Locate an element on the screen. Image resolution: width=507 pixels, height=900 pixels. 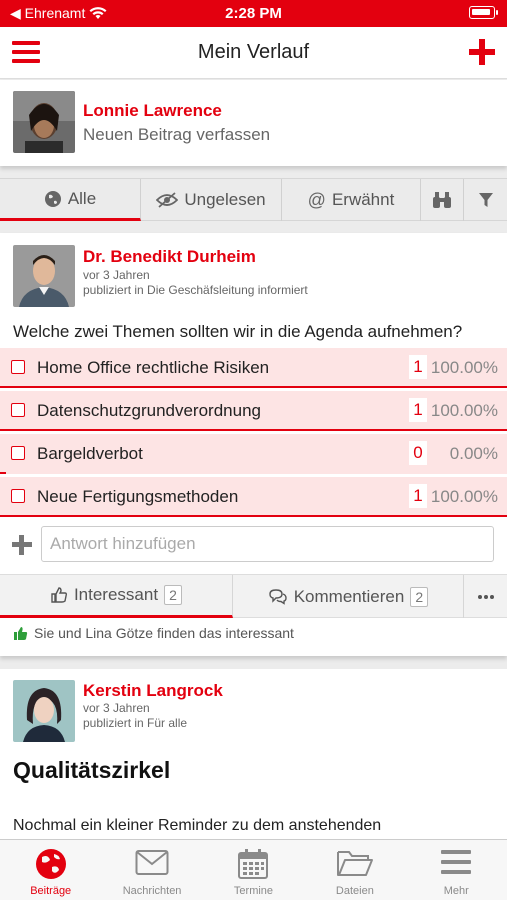
add-answer-input is located at coordinates (267, 544).